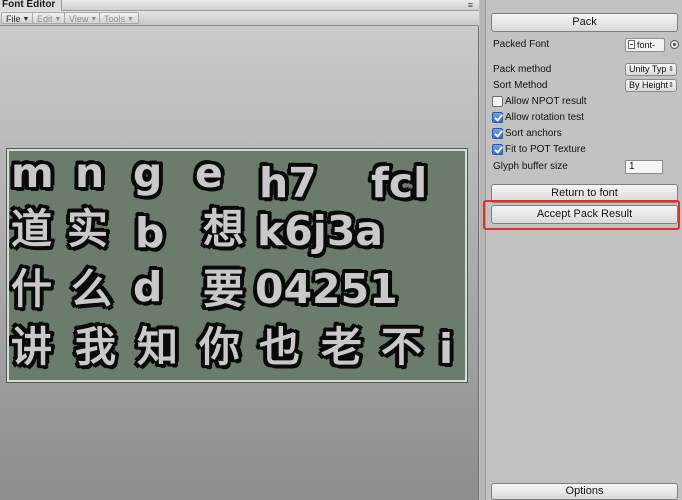 This screenshot has height=500, width=682. I want to click on glyph: 道, so click(31, 229).